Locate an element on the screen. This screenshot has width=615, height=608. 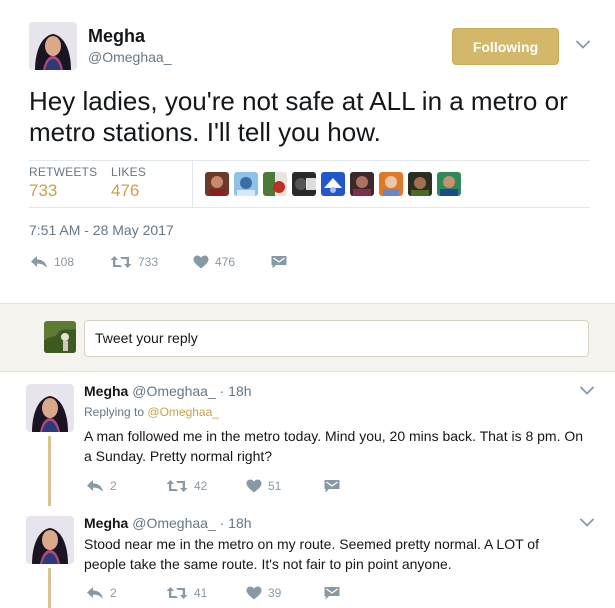
liker-avatars is located at coordinates (333, 184).